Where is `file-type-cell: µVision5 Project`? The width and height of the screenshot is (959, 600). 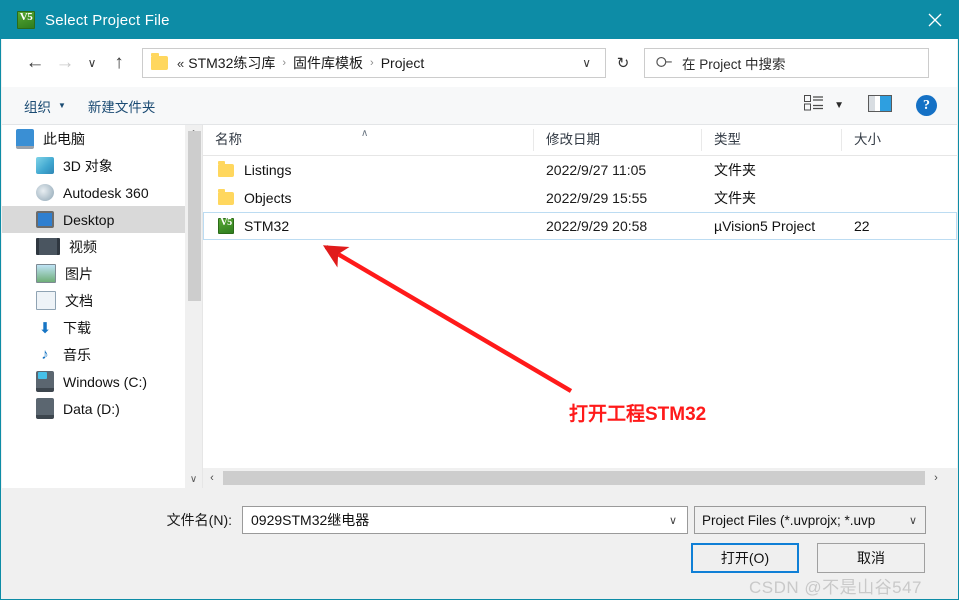
file-type-cell: µVision5 Project is located at coordinates (765, 226).